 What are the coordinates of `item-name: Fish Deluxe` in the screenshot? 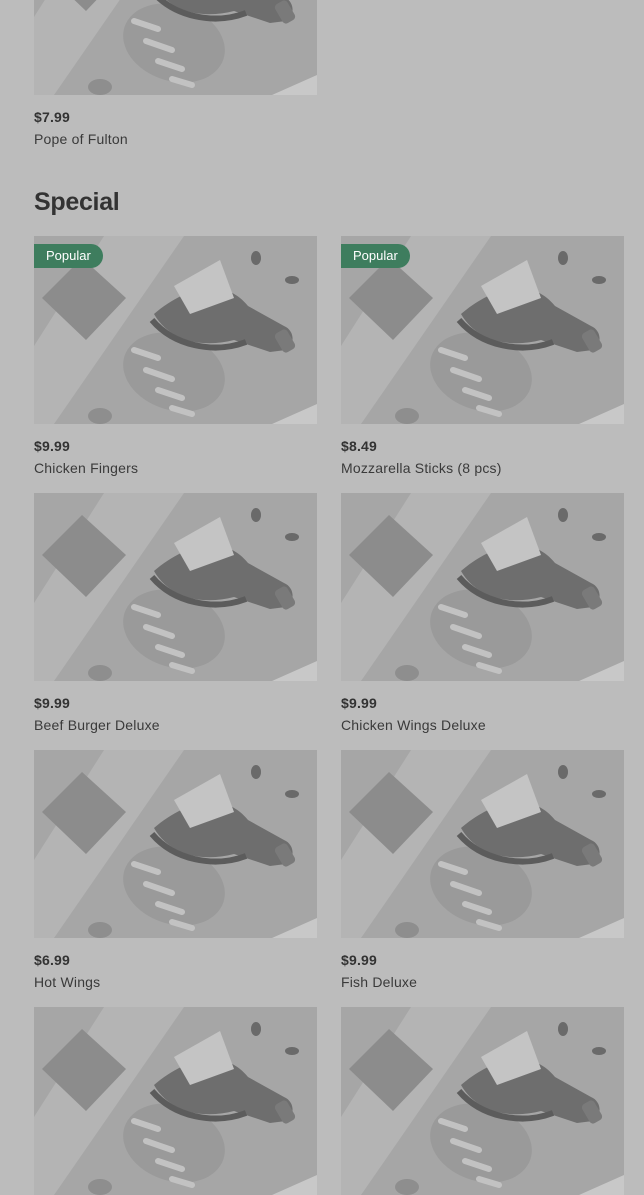 It's located at (379, 982).